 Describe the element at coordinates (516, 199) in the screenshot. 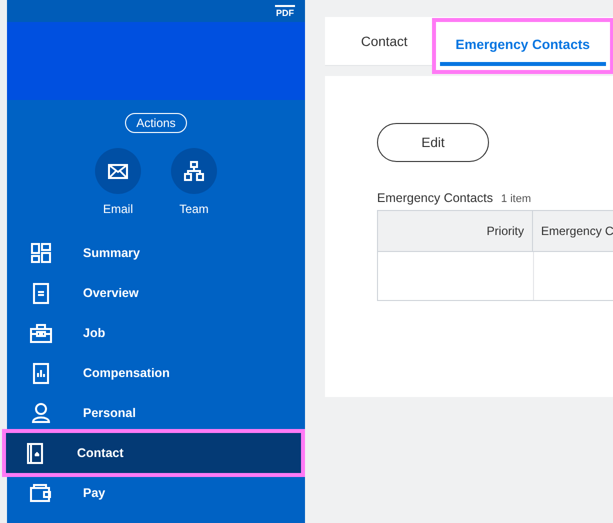

I see `item-count: 1 item` at that location.